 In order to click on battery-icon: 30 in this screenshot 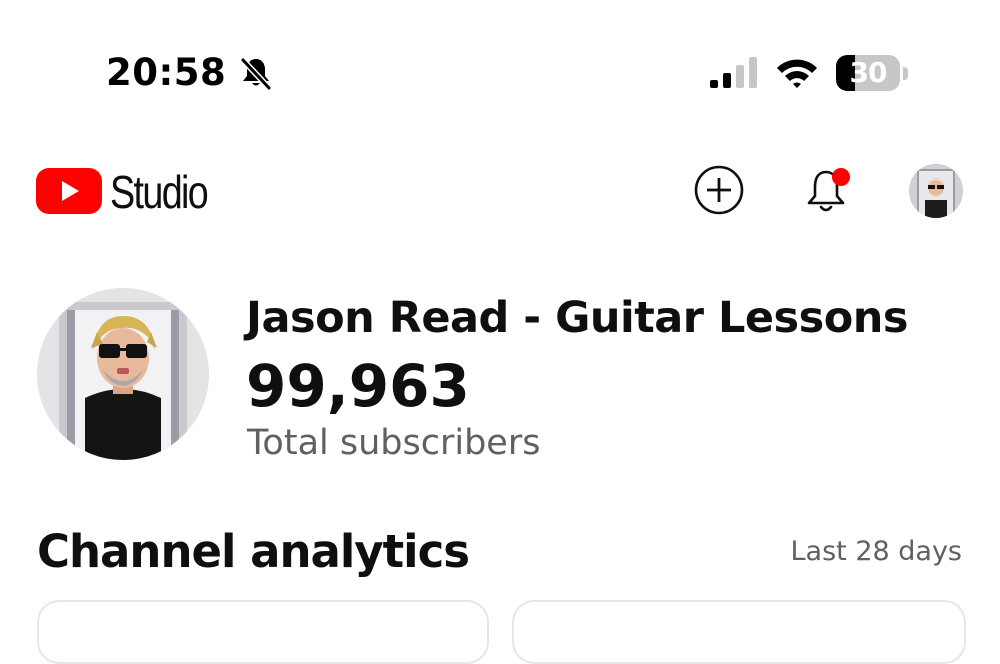, I will do `click(873, 74)`.